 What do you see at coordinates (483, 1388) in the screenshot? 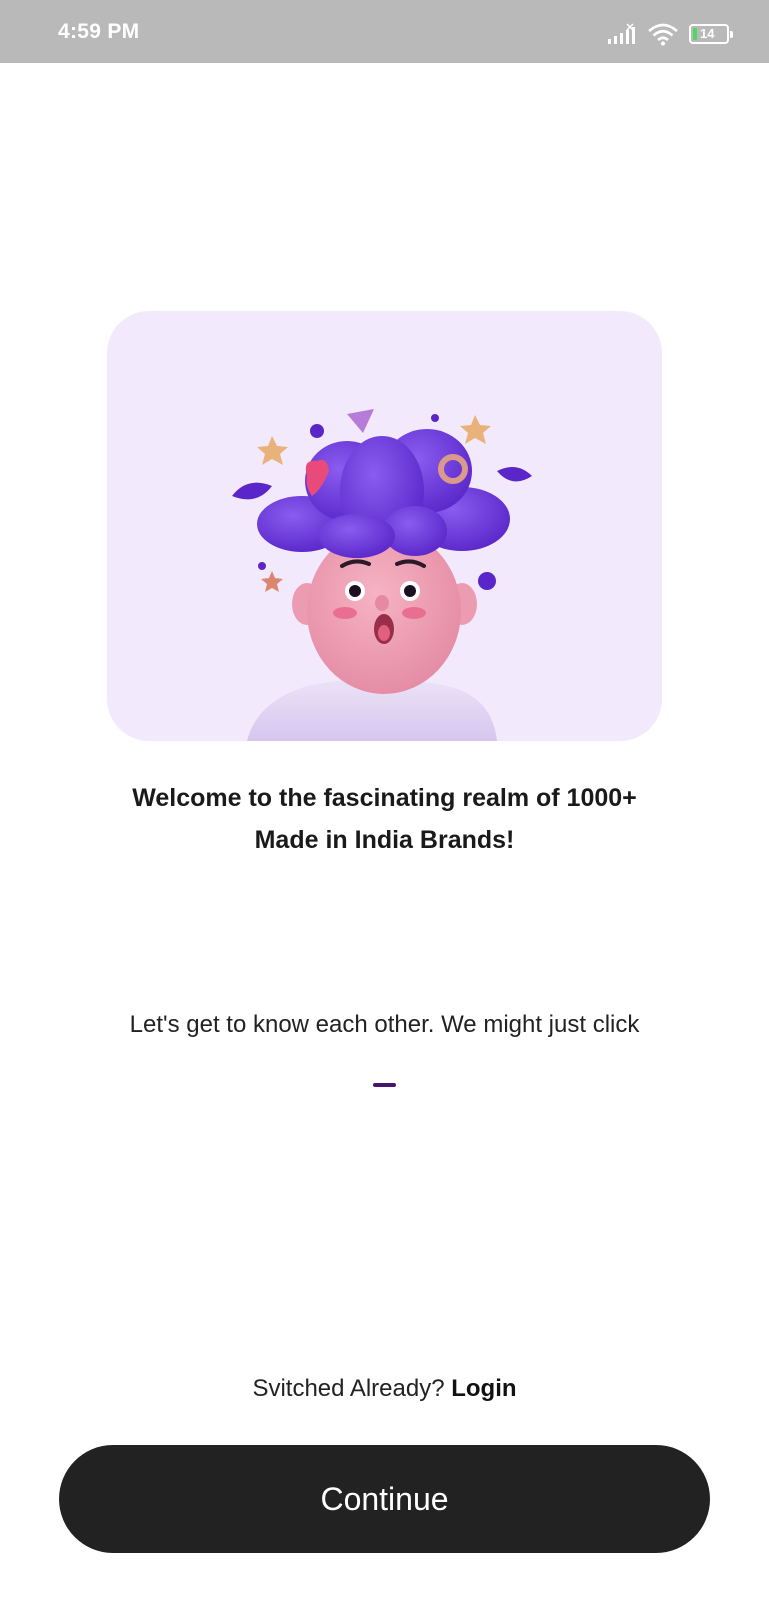
I see `login-link: Login` at bounding box center [483, 1388].